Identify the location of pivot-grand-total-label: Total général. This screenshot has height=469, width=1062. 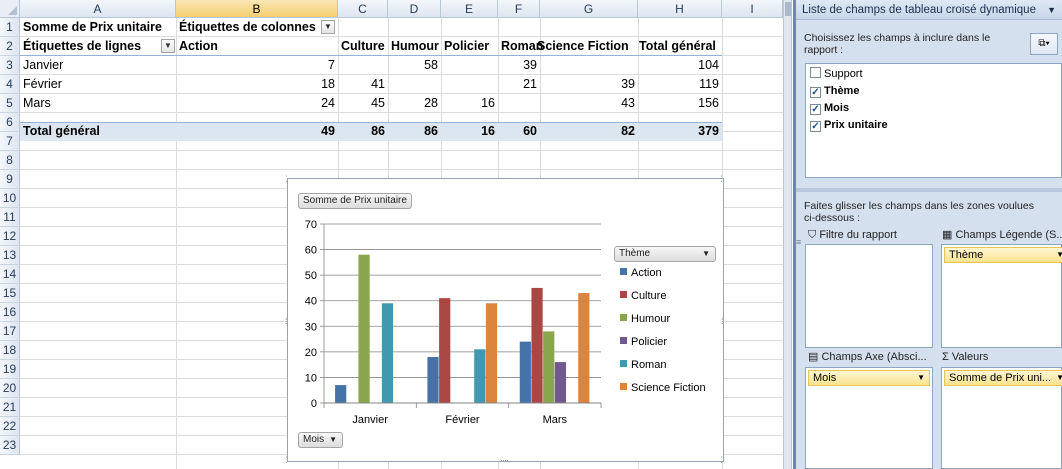
(98, 131).